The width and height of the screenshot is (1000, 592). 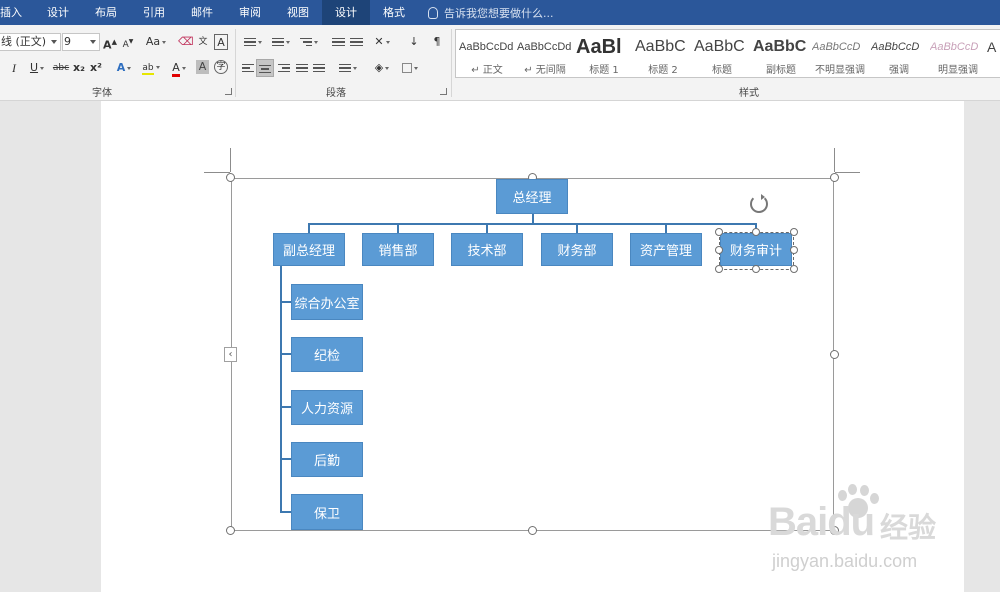 I want to click on org-node-discipline: 纪检, so click(x=327, y=354).